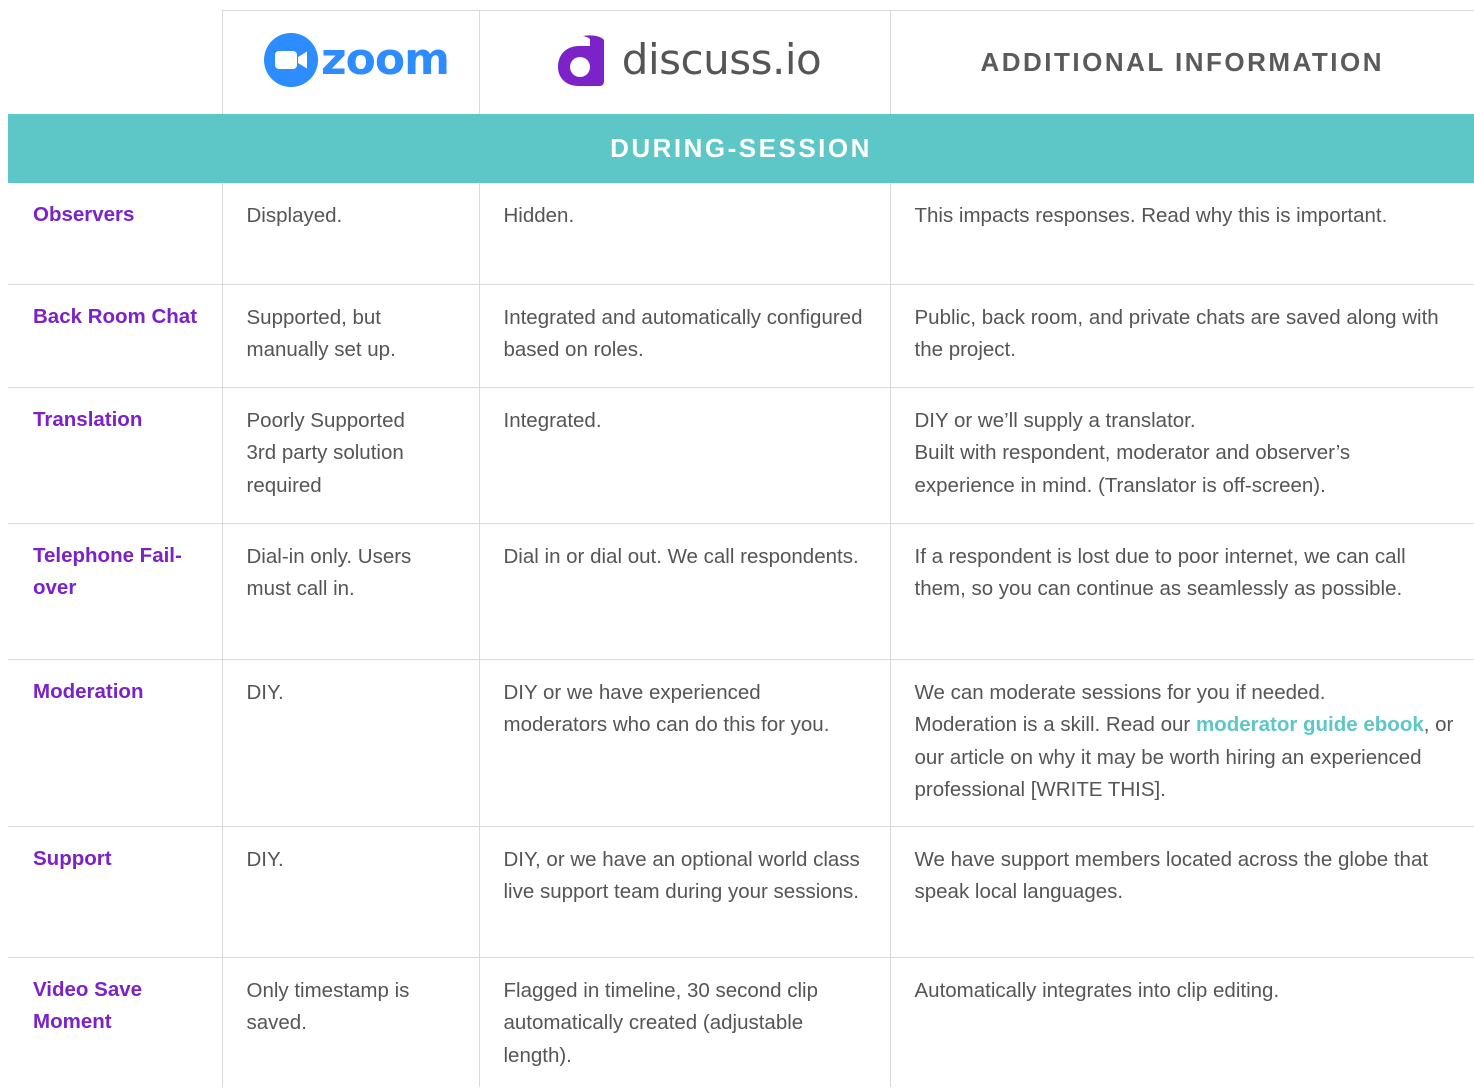 The width and height of the screenshot is (1474, 1088). What do you see at coordinates (88, 1005) in the screenshot?
I see `feature-name: Video Save Moment` at bounding box center [88, 1005].